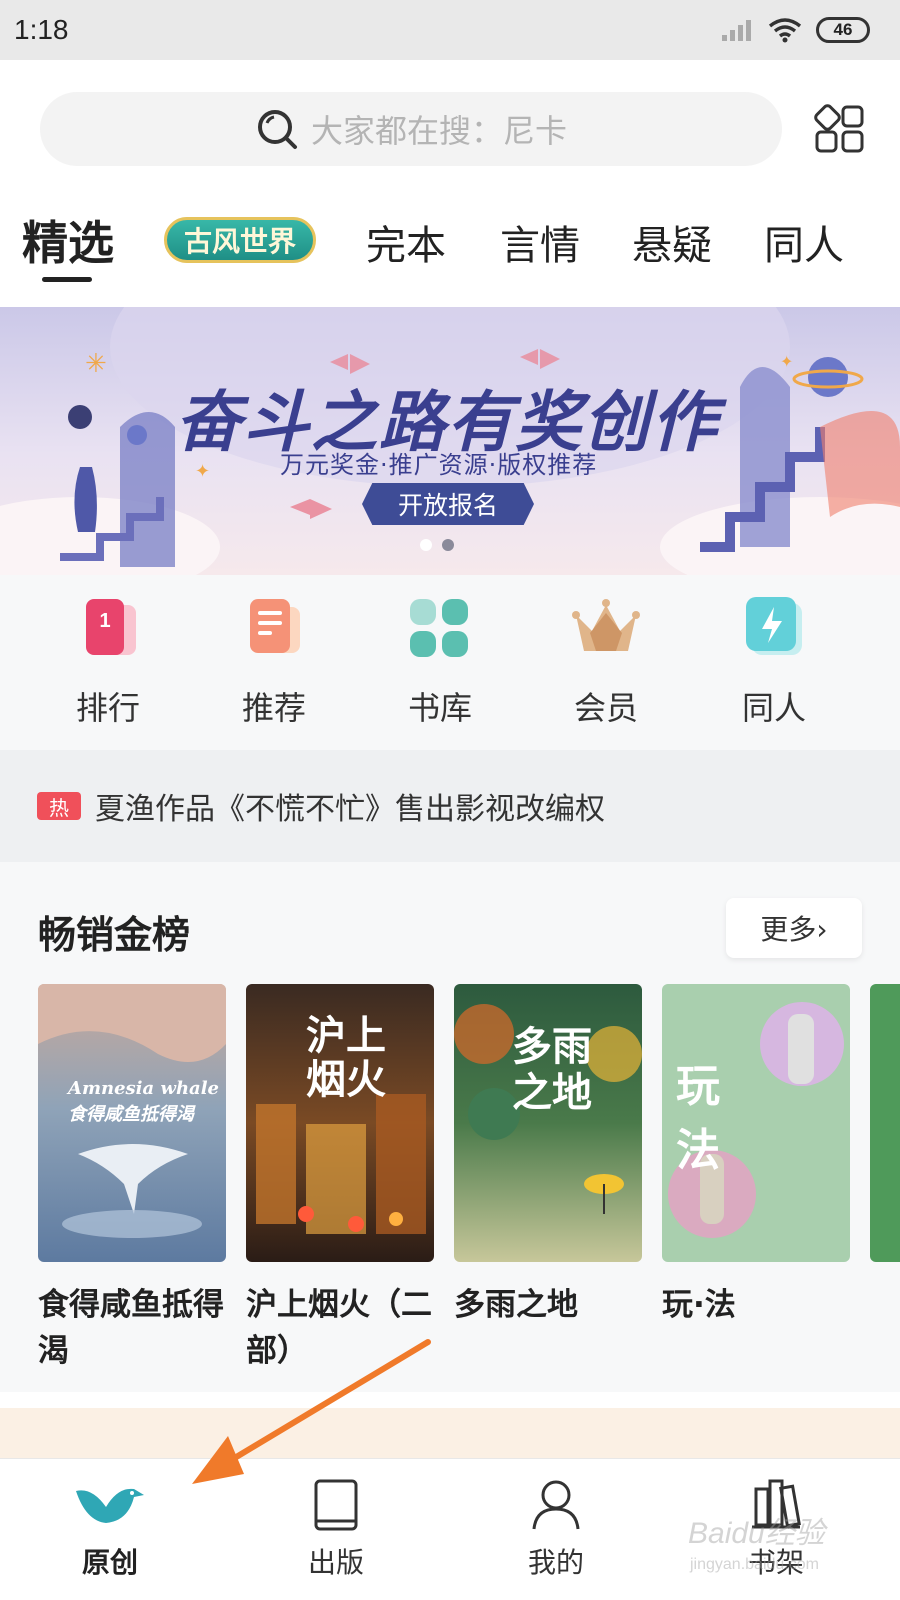 The width and height of the screenshot is (900, 1600). What do you see at coordinates (672, 242) in the screenshot?
I see `tab-mystery: 悬疑` at bounding box center [672, 242].